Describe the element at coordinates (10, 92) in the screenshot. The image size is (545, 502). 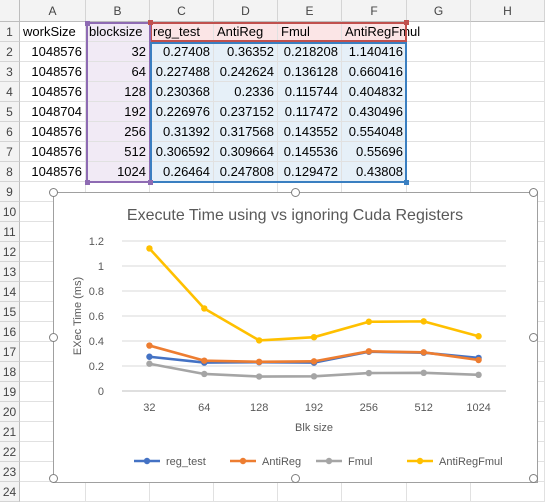
I see `row-header-4: 4` at that location.